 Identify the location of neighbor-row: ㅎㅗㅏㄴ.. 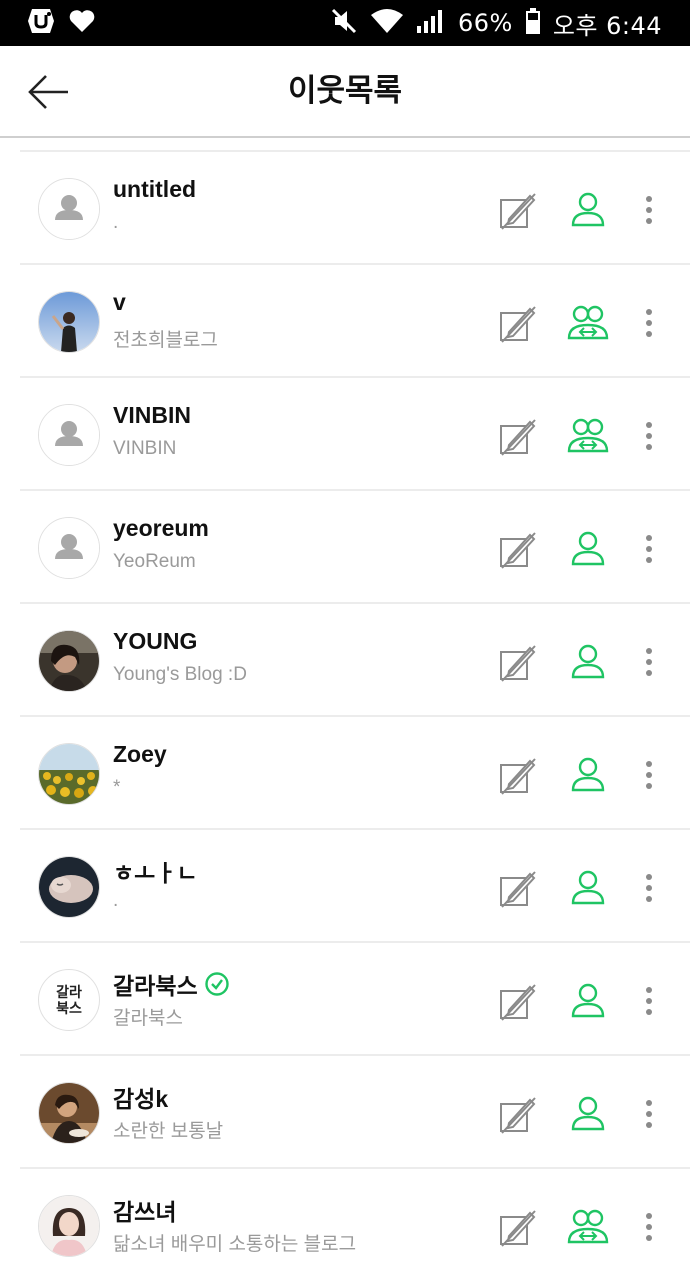
(345, 886).